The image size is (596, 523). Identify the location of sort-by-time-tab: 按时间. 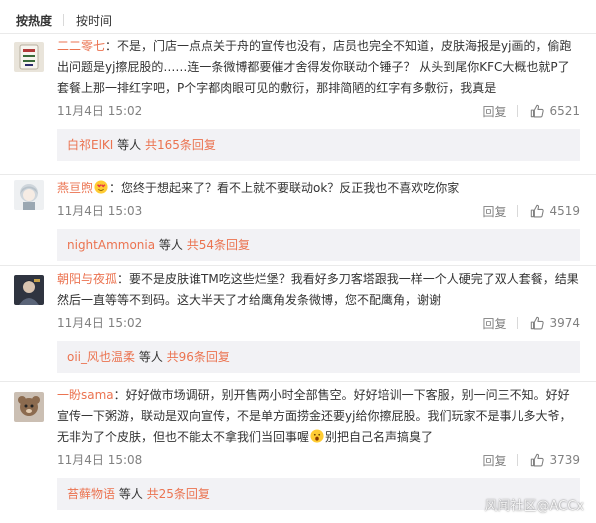
(94, 20).